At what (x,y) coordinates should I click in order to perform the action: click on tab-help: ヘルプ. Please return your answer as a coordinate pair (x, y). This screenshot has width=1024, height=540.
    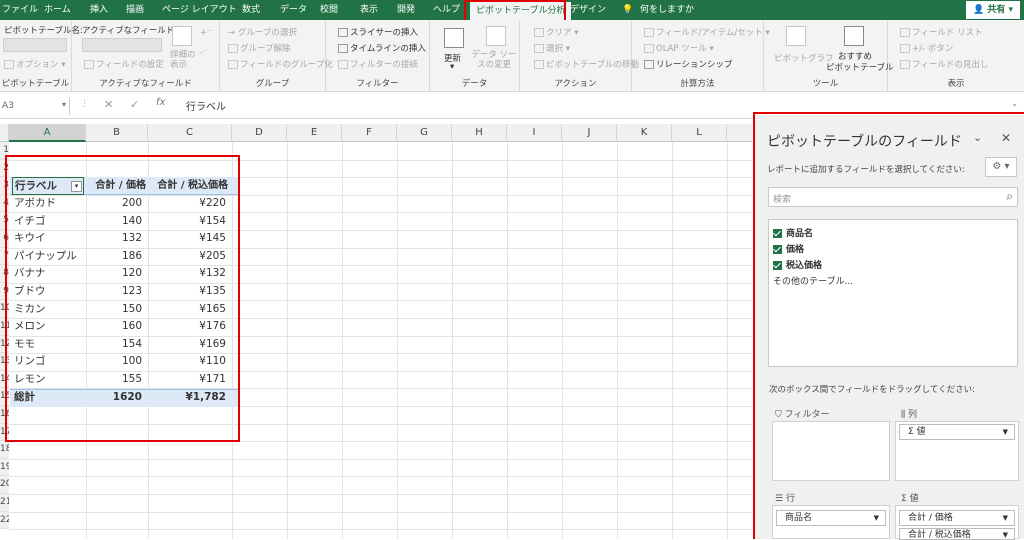
    Looking at the image, I should click on (446, 10).